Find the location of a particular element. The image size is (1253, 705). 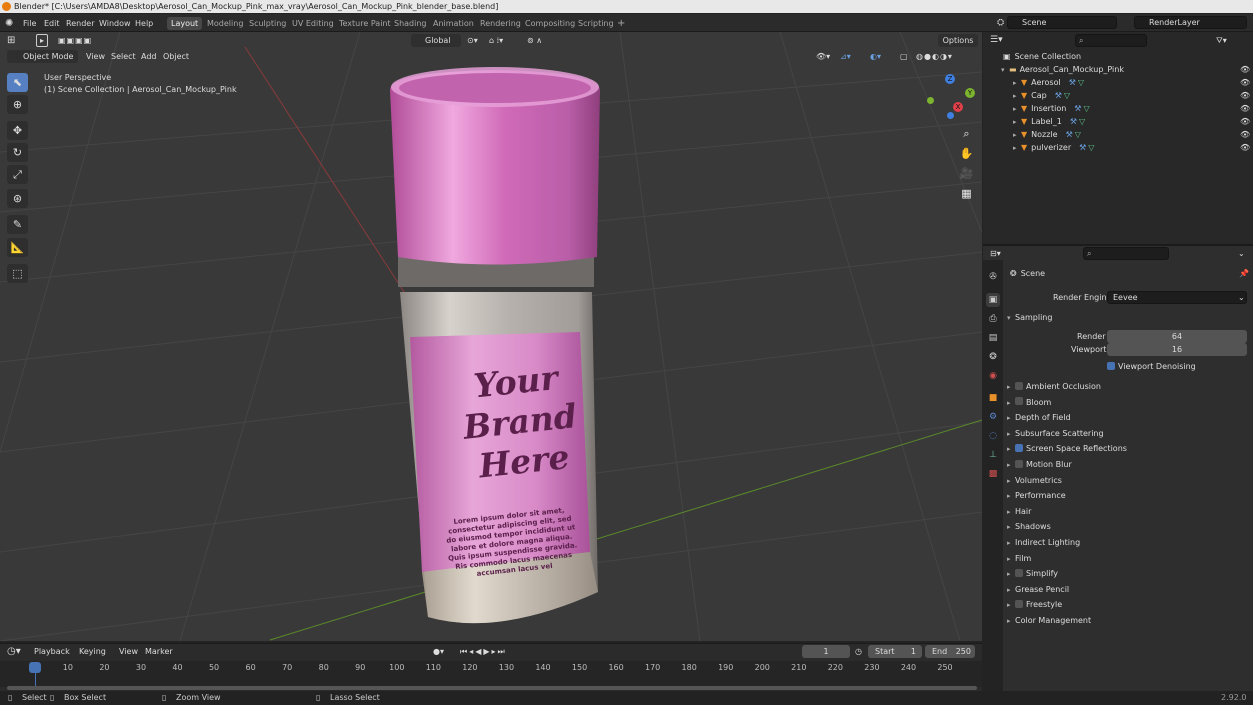

panel-header: ▸ Indirect Lighting is located at coordinates (1127, 542).